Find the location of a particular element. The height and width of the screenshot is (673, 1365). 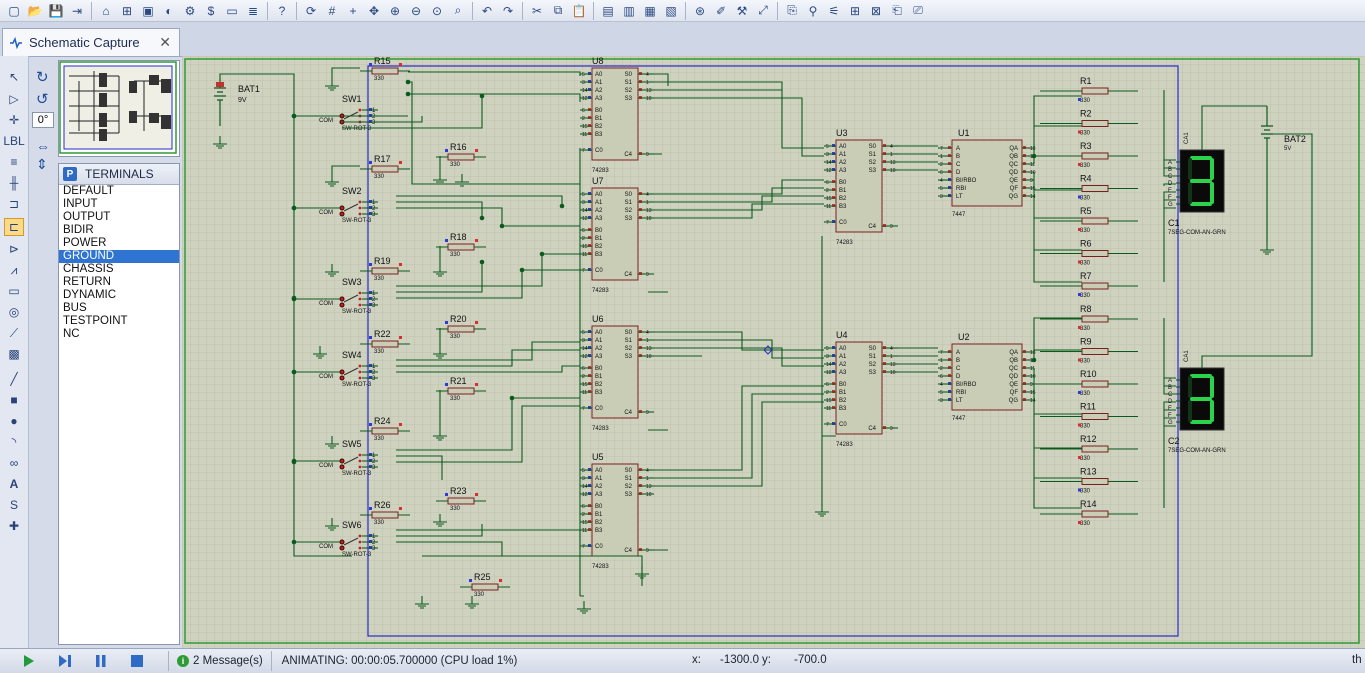

symbol-icon: S is located at coordinates (14, 505).